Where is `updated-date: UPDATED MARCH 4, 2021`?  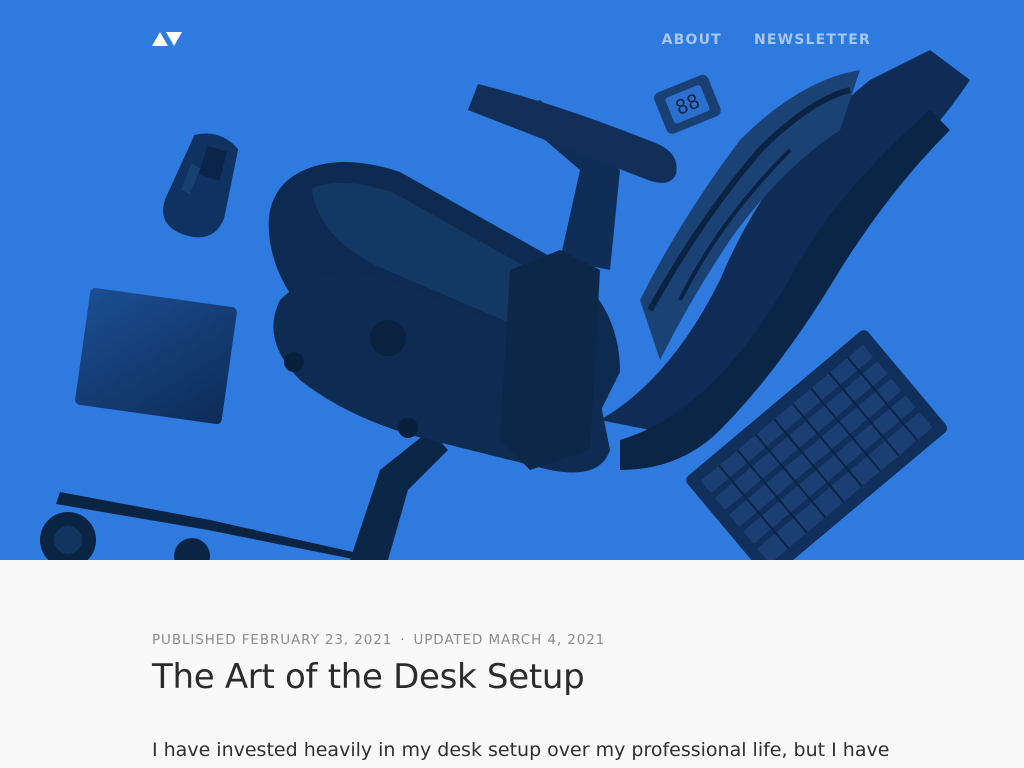 updated-date: UPDATED MARCH 4, 2021 is located at coordinates (509, 640).